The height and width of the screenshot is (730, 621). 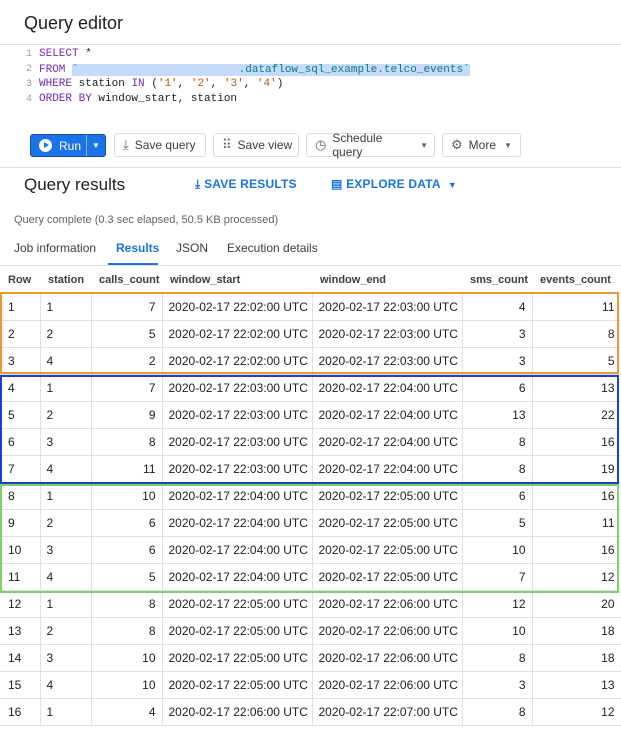 What do you see at coordinates (20, 577) in the screenshot?
I see `cell-row: 11` at bounding box center [20, 577].